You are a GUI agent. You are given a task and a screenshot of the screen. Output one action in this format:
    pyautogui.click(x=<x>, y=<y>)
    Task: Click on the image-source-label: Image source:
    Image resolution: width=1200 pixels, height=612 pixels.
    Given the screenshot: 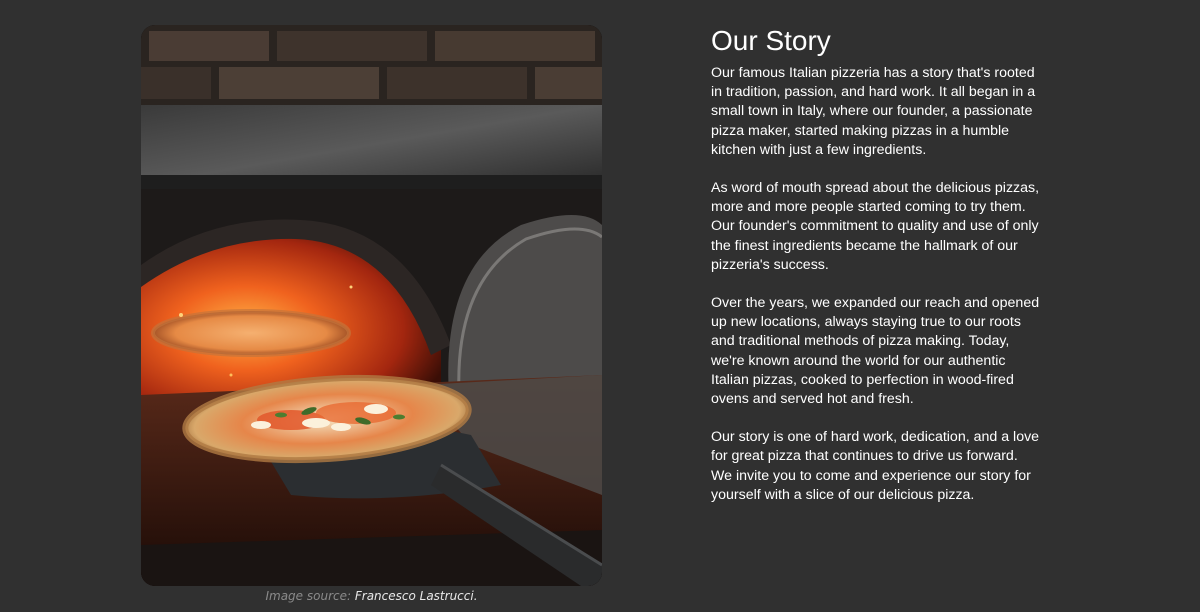 What is the action you would take?
    pyautogui.click(x=308, y=596)
    